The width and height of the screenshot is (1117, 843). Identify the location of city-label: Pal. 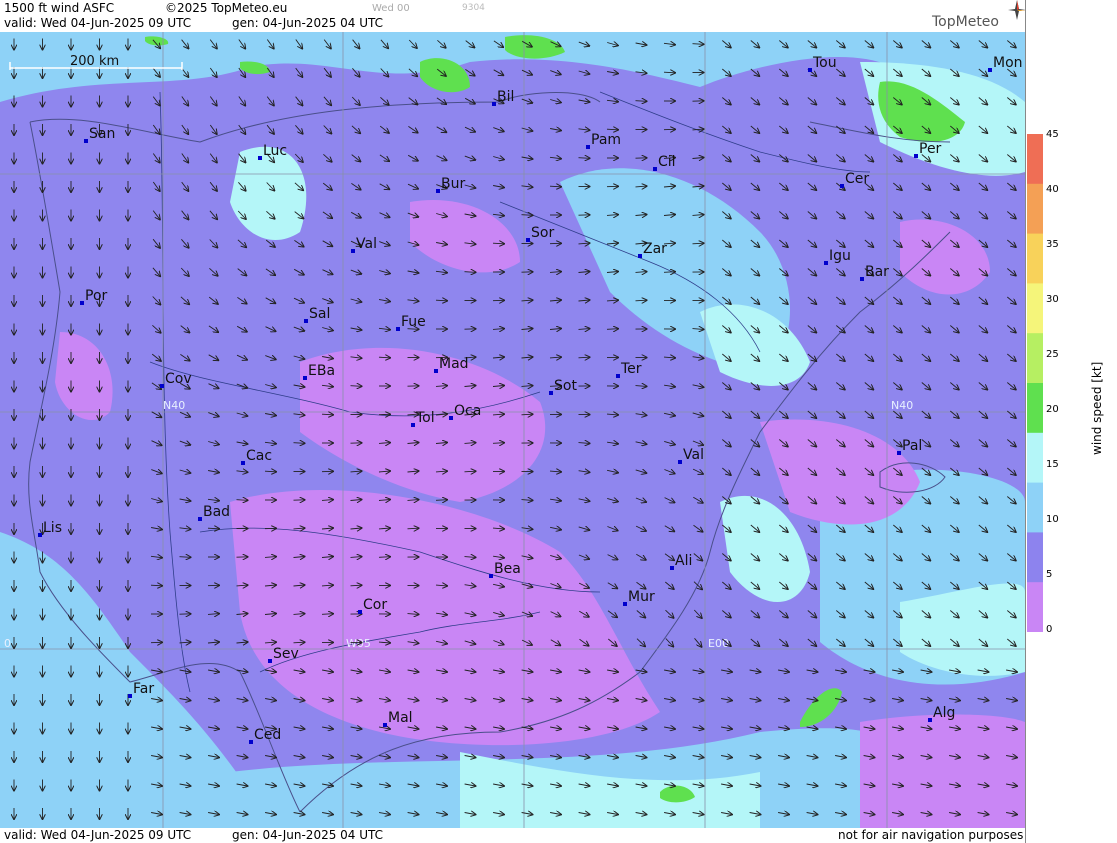
(912, 446).